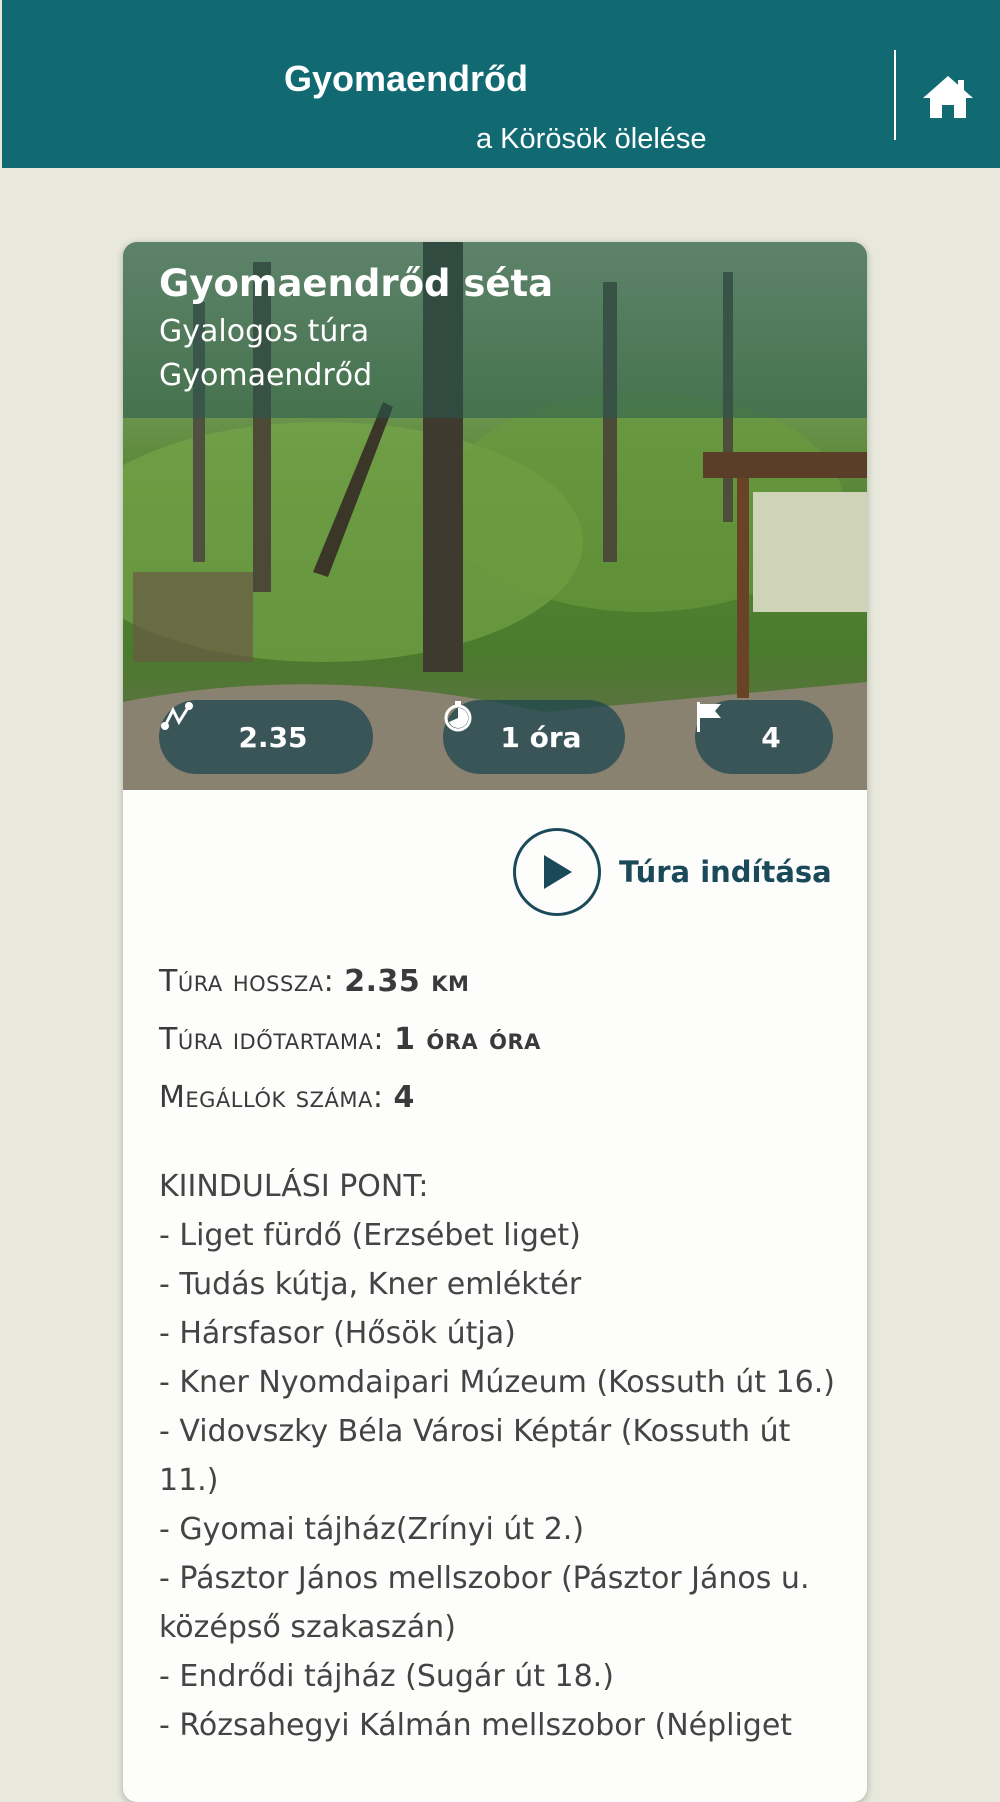 The image size is (1000, 1802). I want to click on list-item: - Liget fürdő (Erzsébet liget), so click(370, 1235).